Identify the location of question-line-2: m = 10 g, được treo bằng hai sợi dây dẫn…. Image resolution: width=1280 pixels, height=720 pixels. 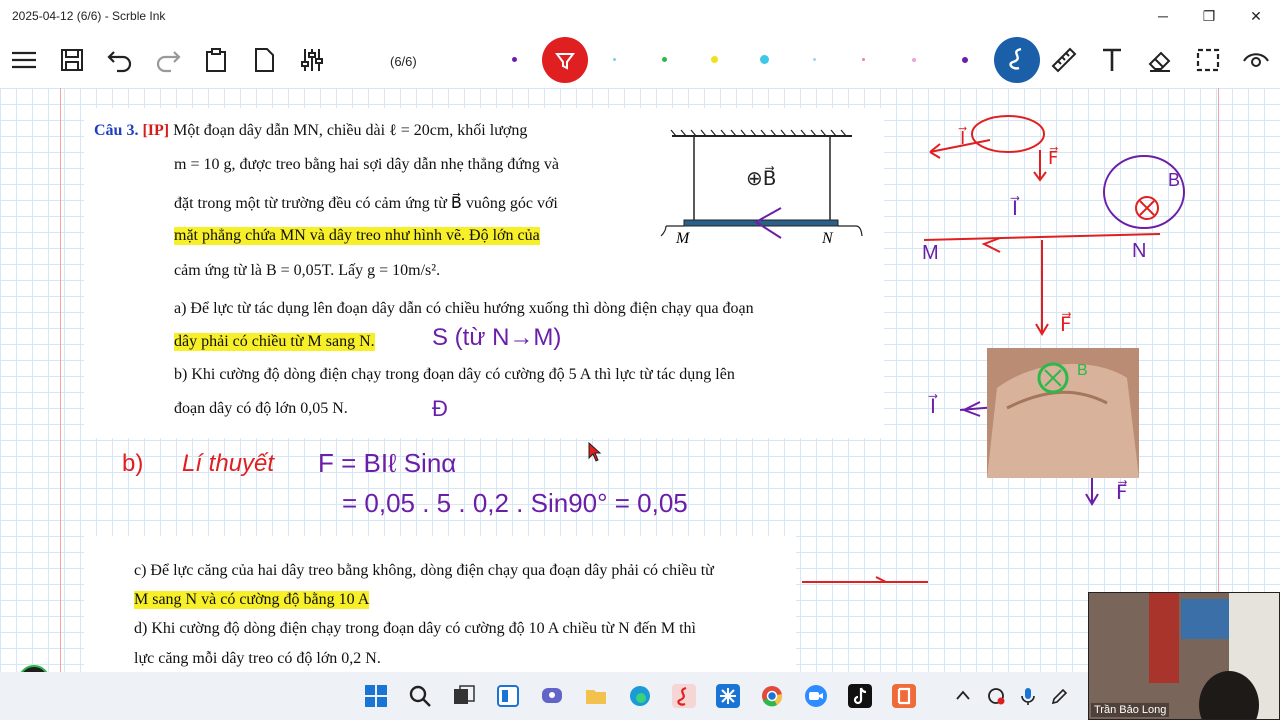
(366, 164).